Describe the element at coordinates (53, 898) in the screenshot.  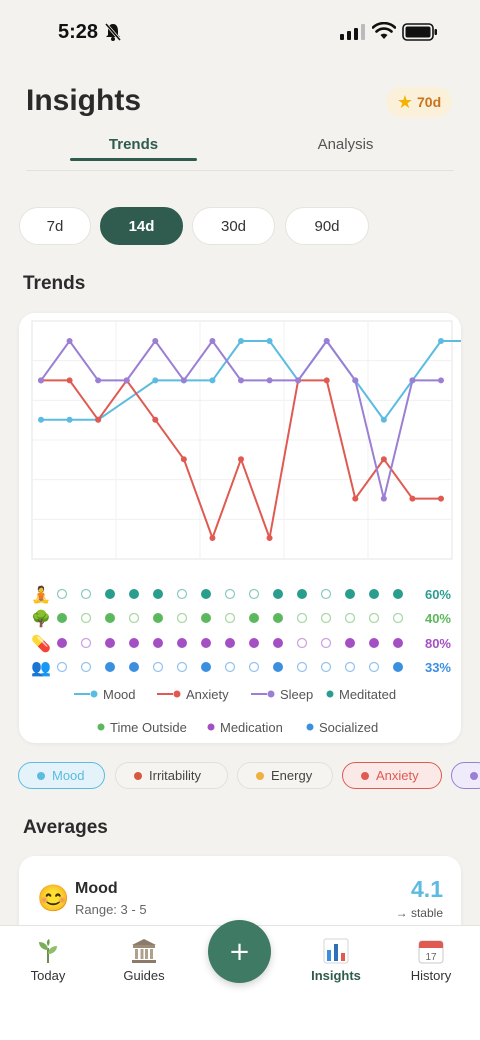
I see `smile-icon: 😊` at that location.